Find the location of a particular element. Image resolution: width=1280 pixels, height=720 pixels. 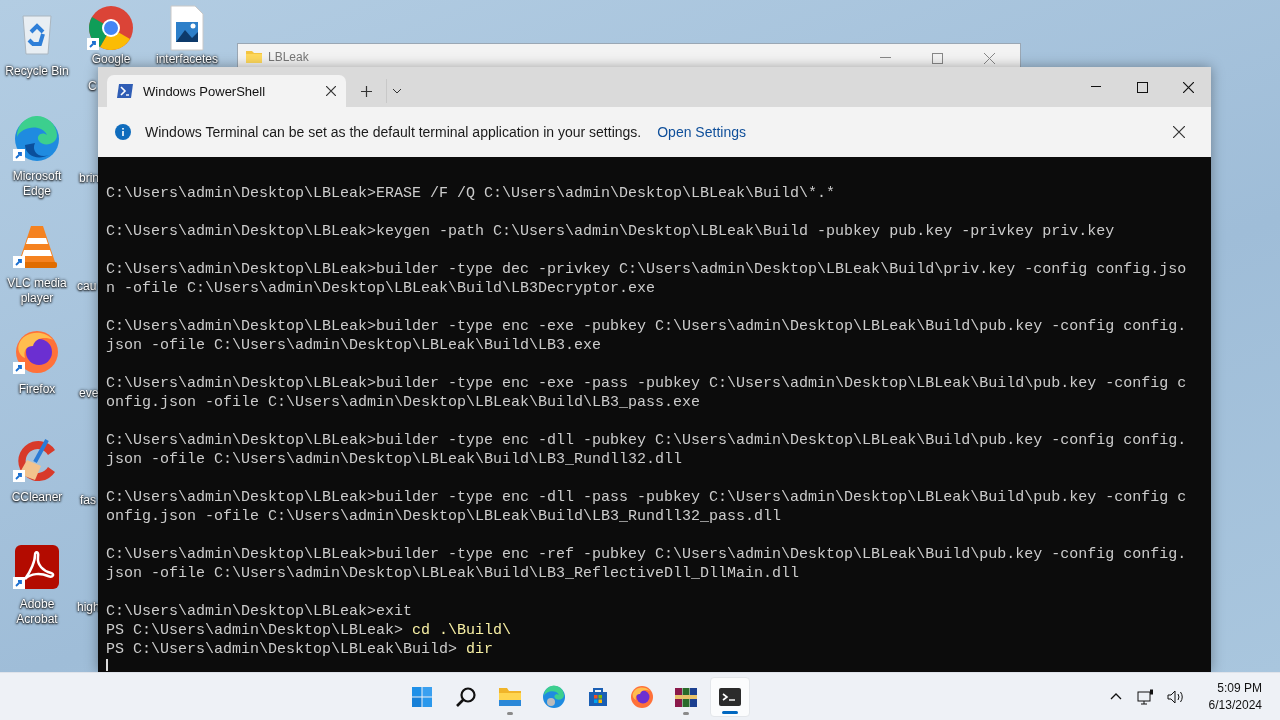

desktop-icon-label: Google is located at coordinates (111, 59).